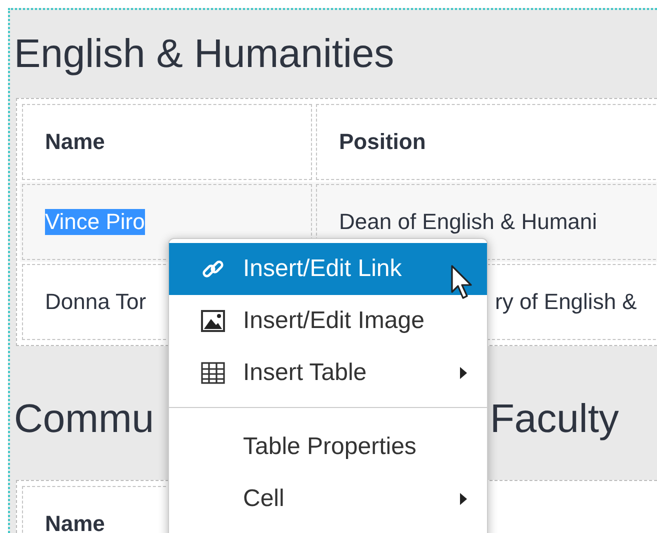 This screenshot has width=657, height=533. I want to click on column-header: Position, so click(382, 142).